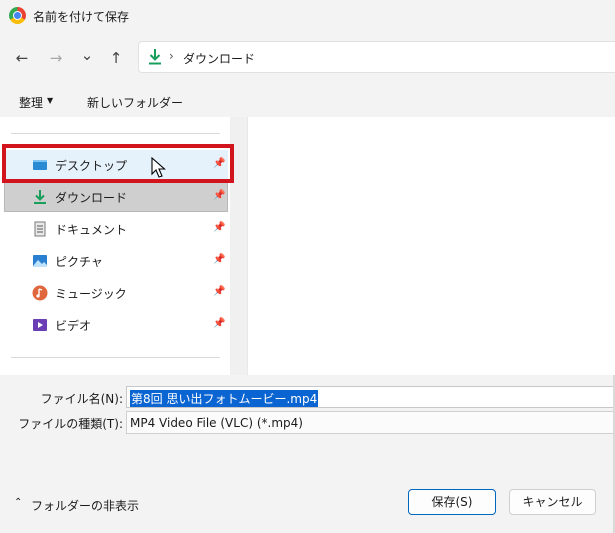 The image size is (615, 533). I want to click on filetype-label: ファイルの種類(T):, so click(70, 424).